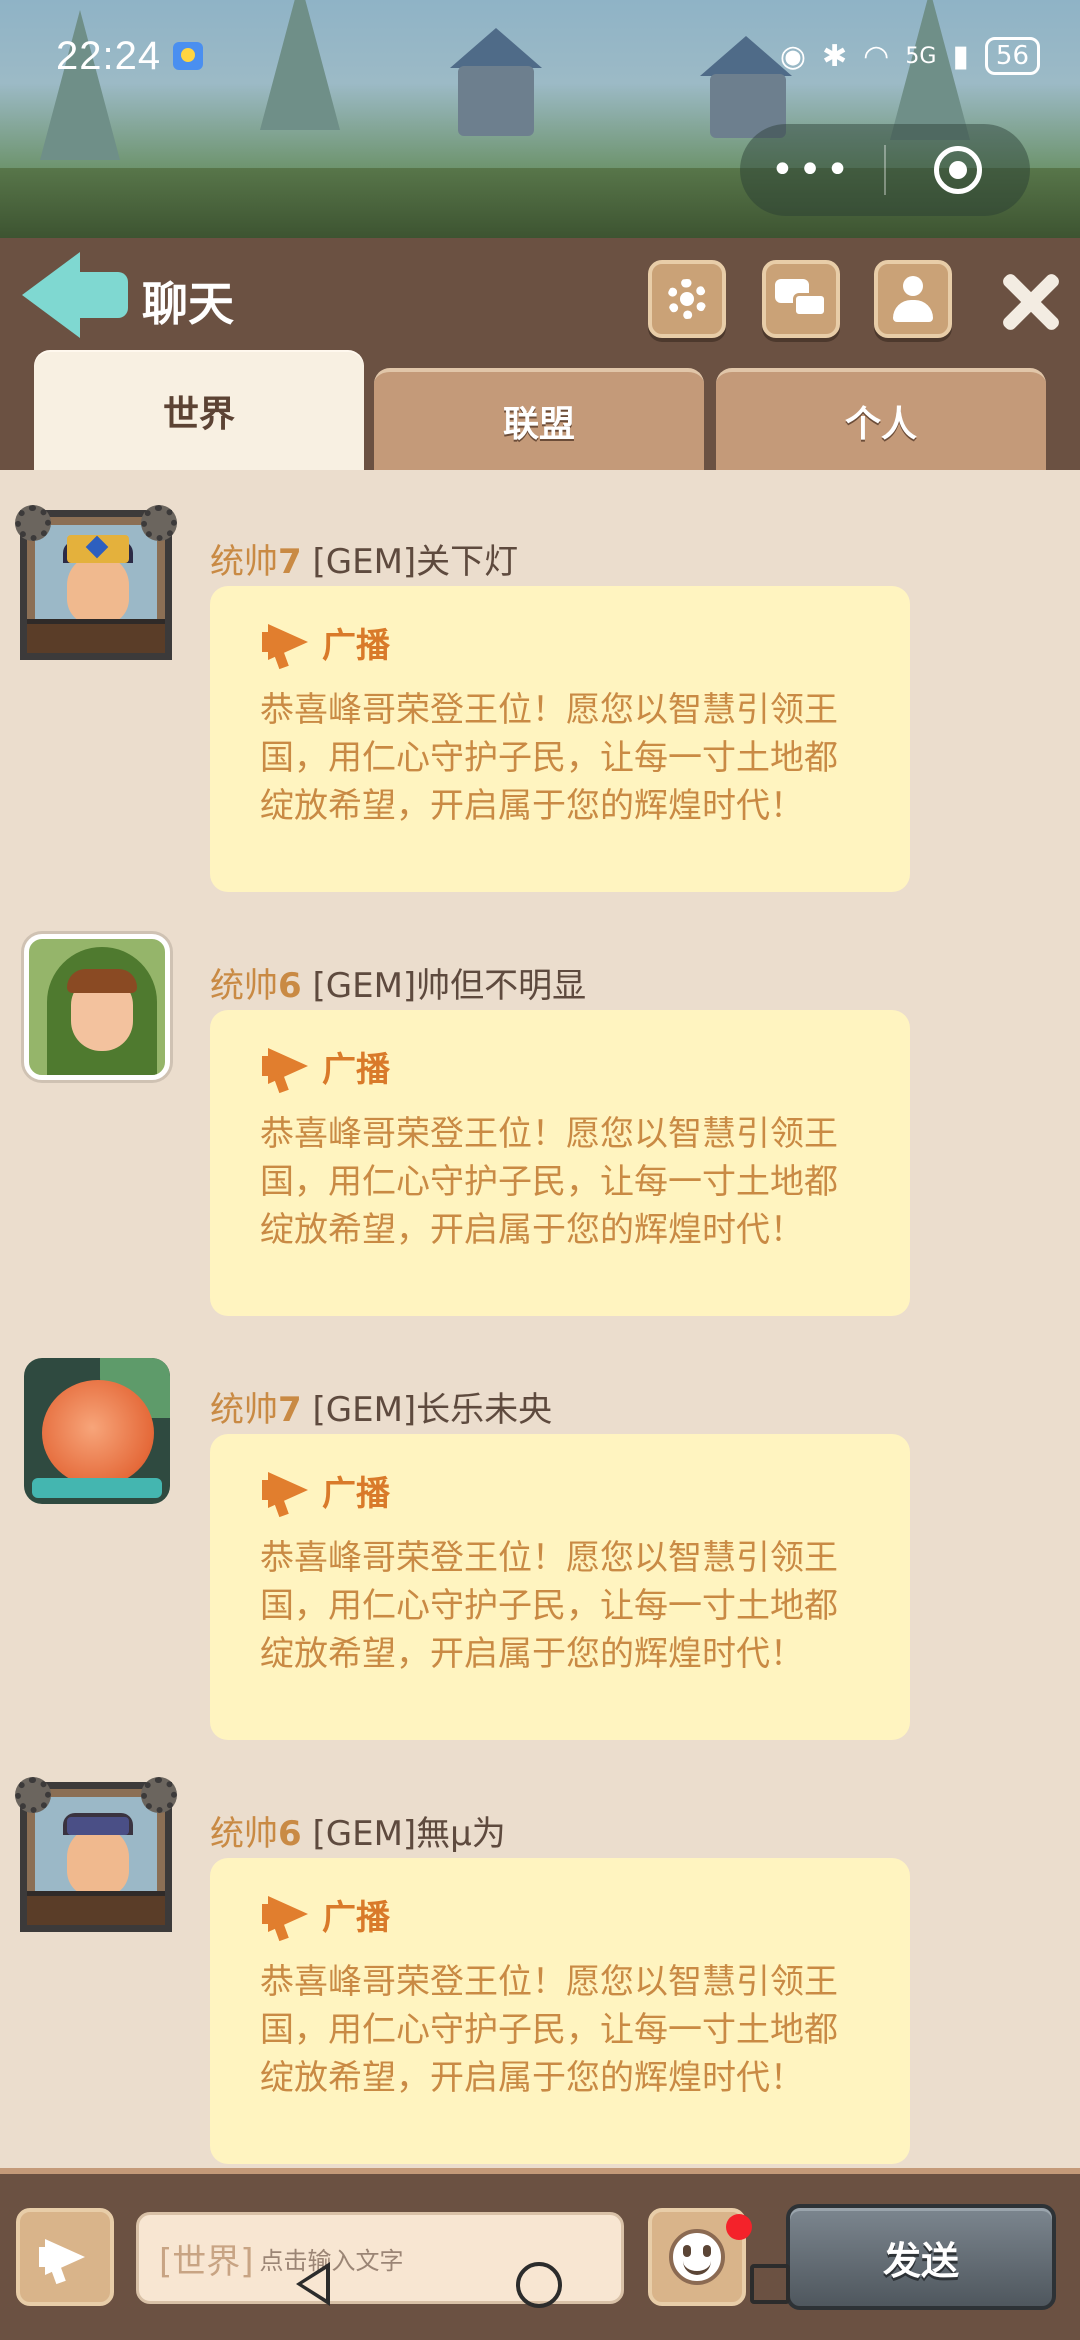  Describe the element at coordinates (102, 981) in the screenshot. I see `avatar-hair` at that location.